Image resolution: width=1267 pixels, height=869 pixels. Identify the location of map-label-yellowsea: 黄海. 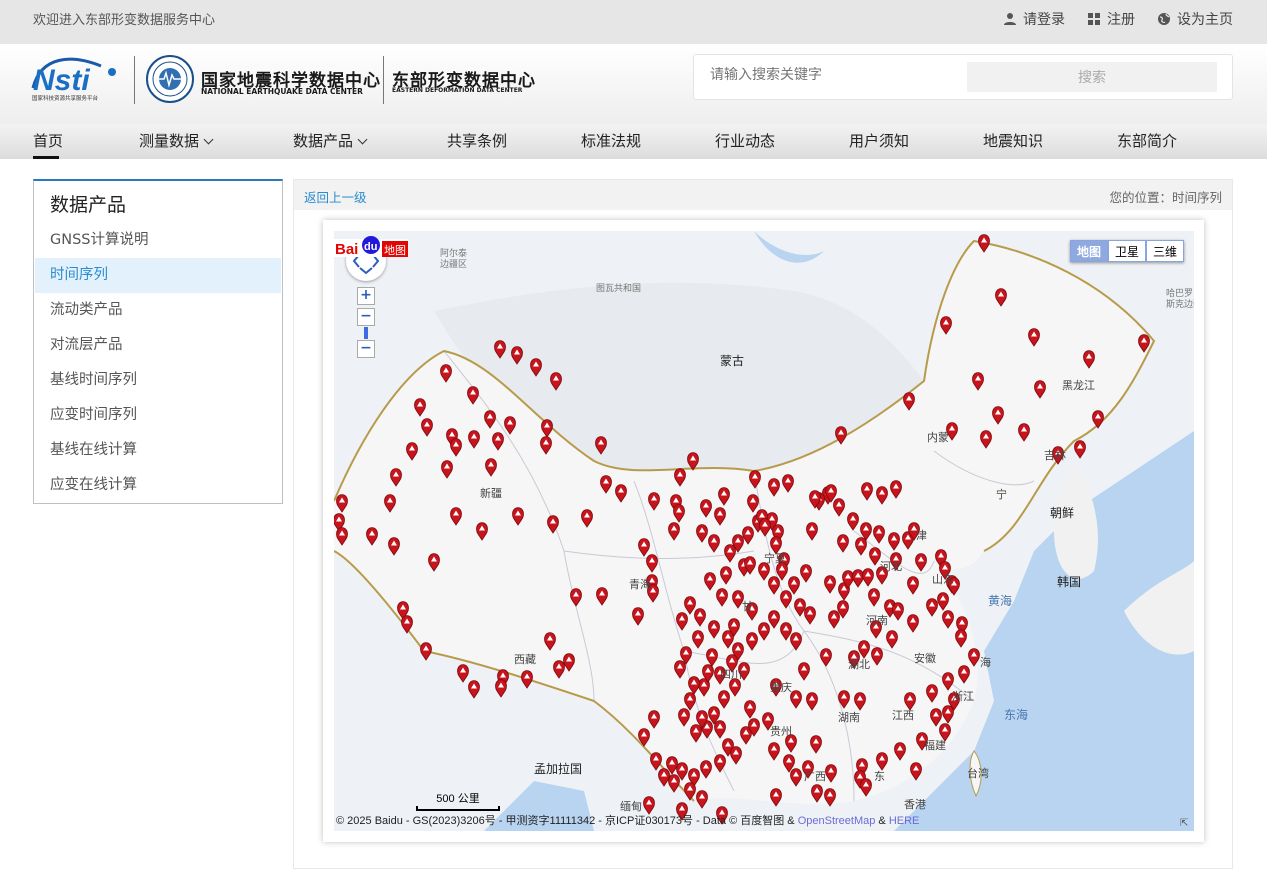
(1000, 601).